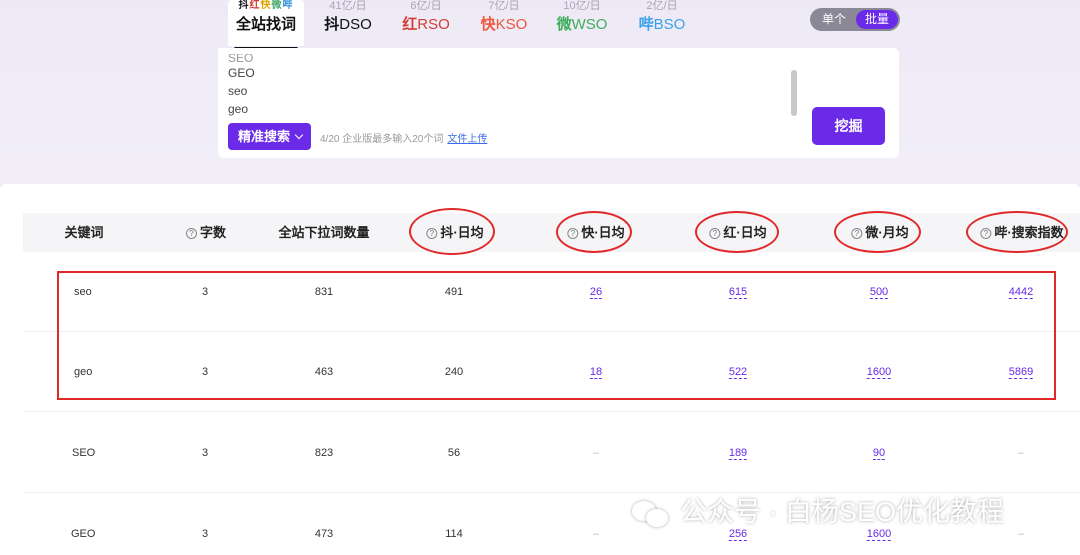 The height and width of the screenshot is (555, 1080). I want to click on tab-label: 哔BSO, so click(662, 24).